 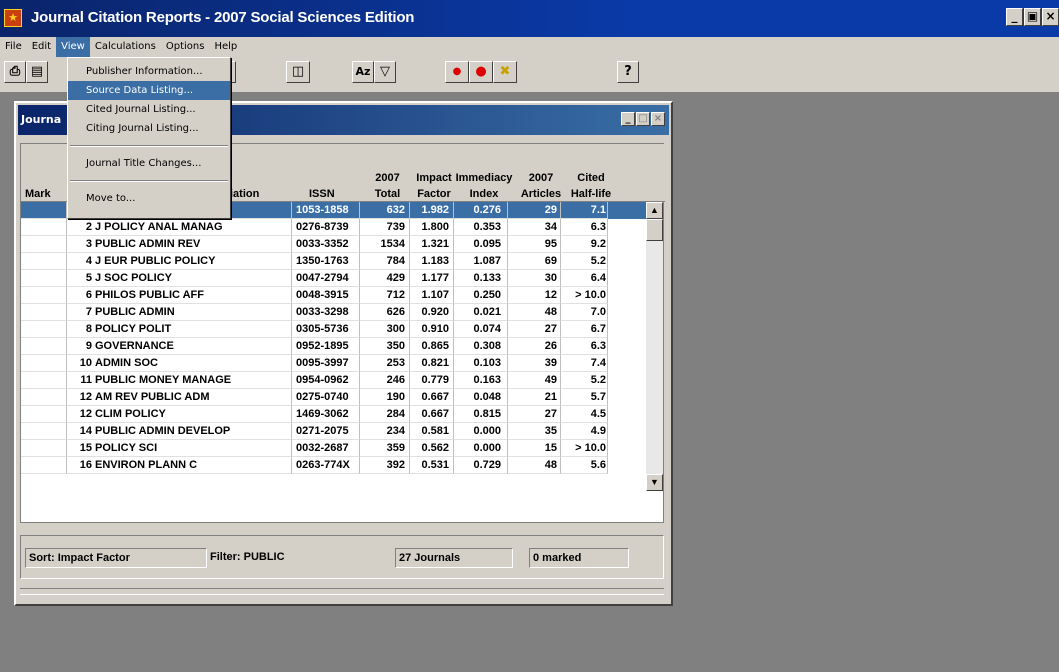 I want to click on col-issn-header: ISSN, so click(x=322, y=194).